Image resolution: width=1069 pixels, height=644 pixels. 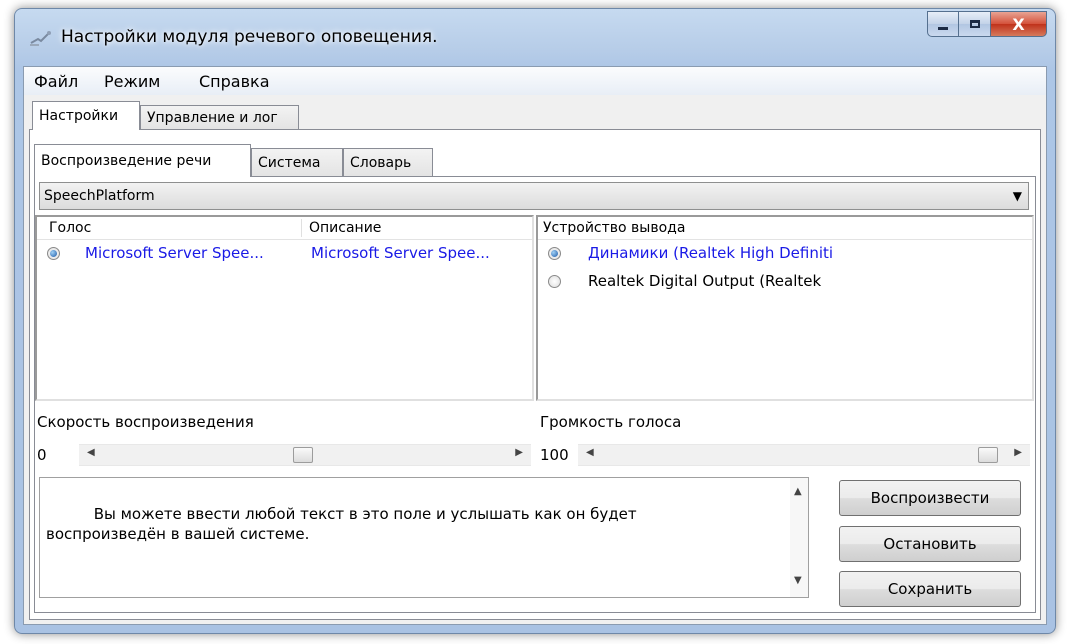 I want to click on tab-control-log: Управление и лог, so click(x=219, y=117).